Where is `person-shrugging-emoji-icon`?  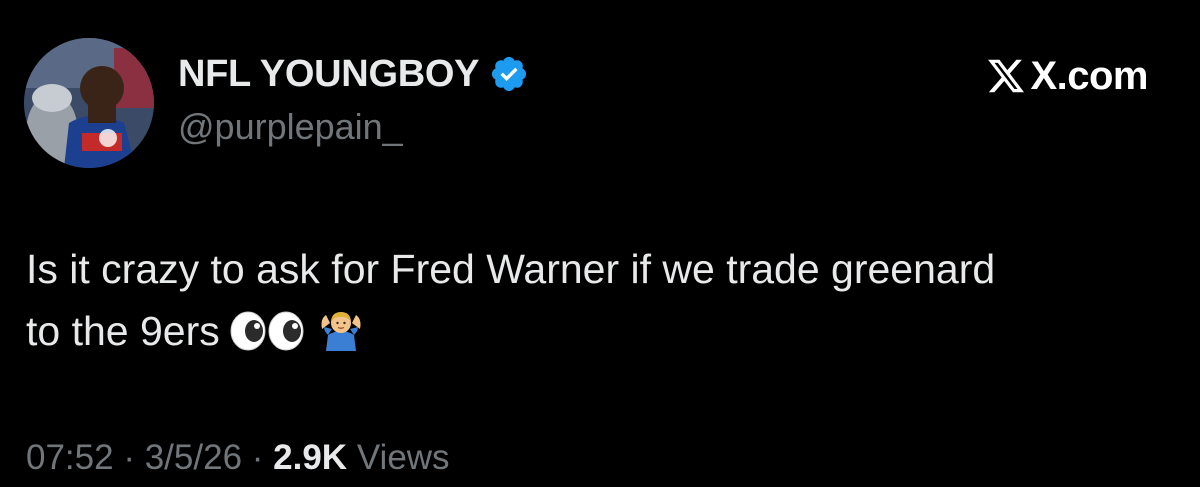 person-shrugging-emoji-icon is located at coordinates (341, 331).